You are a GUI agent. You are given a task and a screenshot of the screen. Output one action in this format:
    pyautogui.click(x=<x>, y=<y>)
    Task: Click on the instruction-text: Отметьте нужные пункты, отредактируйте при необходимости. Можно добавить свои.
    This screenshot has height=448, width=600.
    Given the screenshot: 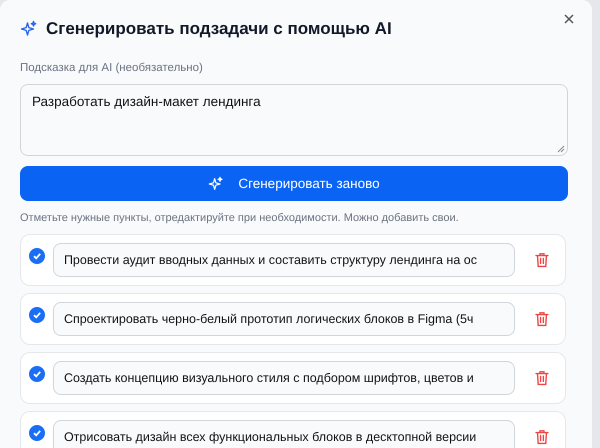 What is the action you would take?
    pyautogui.click(x=240, y=218)
    